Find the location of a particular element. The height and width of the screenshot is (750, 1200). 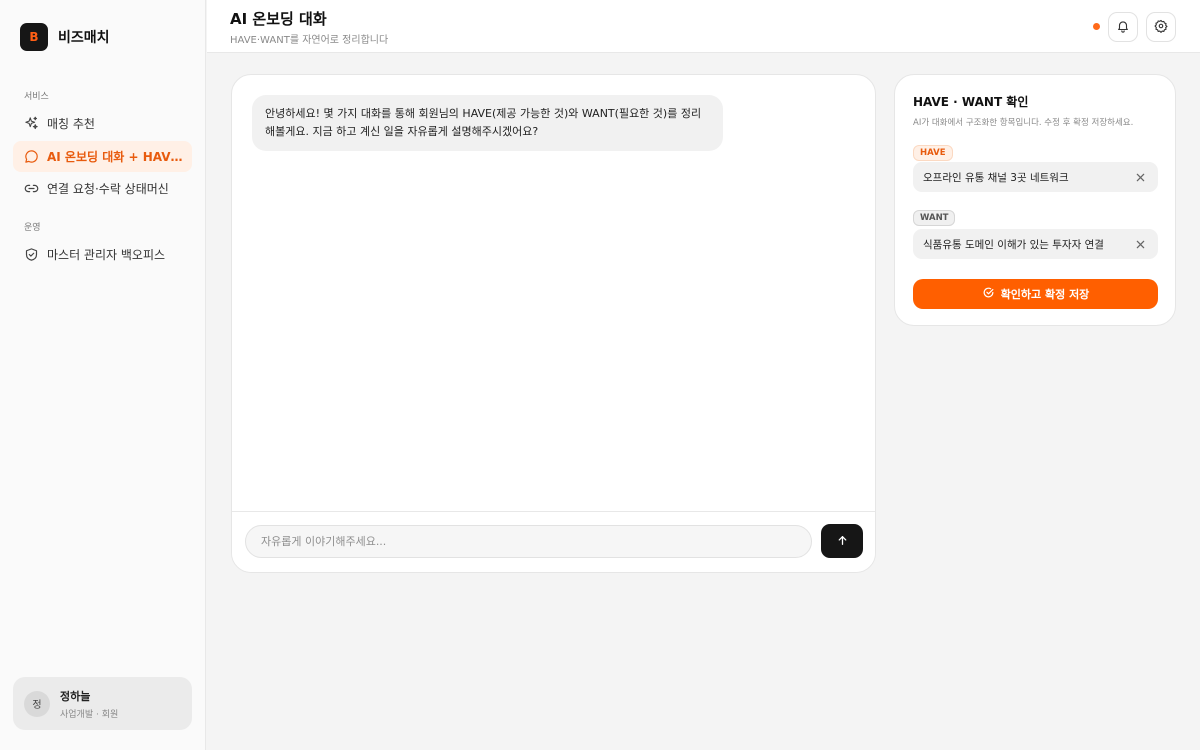

user-role: 사업개발 · 회원 is located at coordinates (89, 714).